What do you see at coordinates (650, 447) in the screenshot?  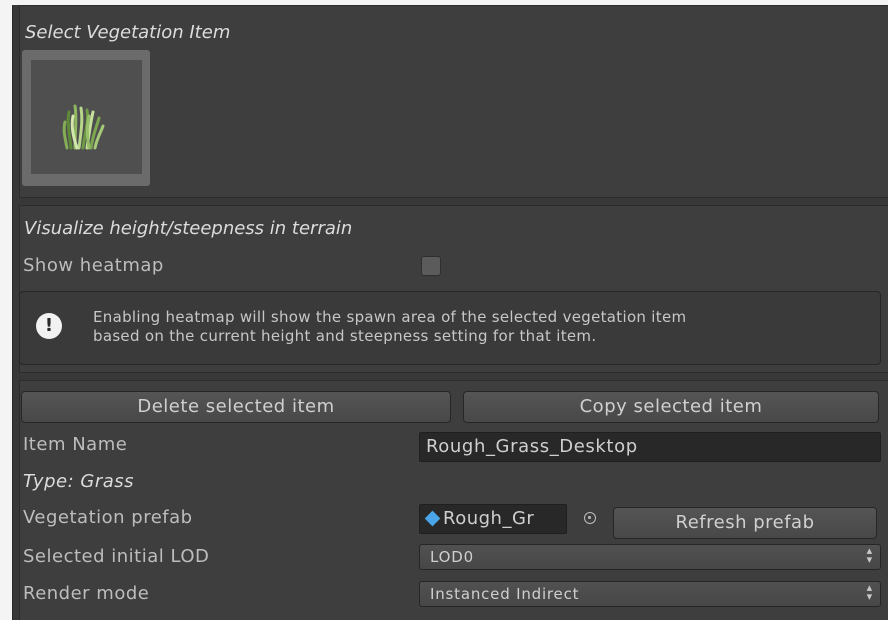 I see `item-name-input: Rough_Grass_Desktop` at bounding box center [650, 447].